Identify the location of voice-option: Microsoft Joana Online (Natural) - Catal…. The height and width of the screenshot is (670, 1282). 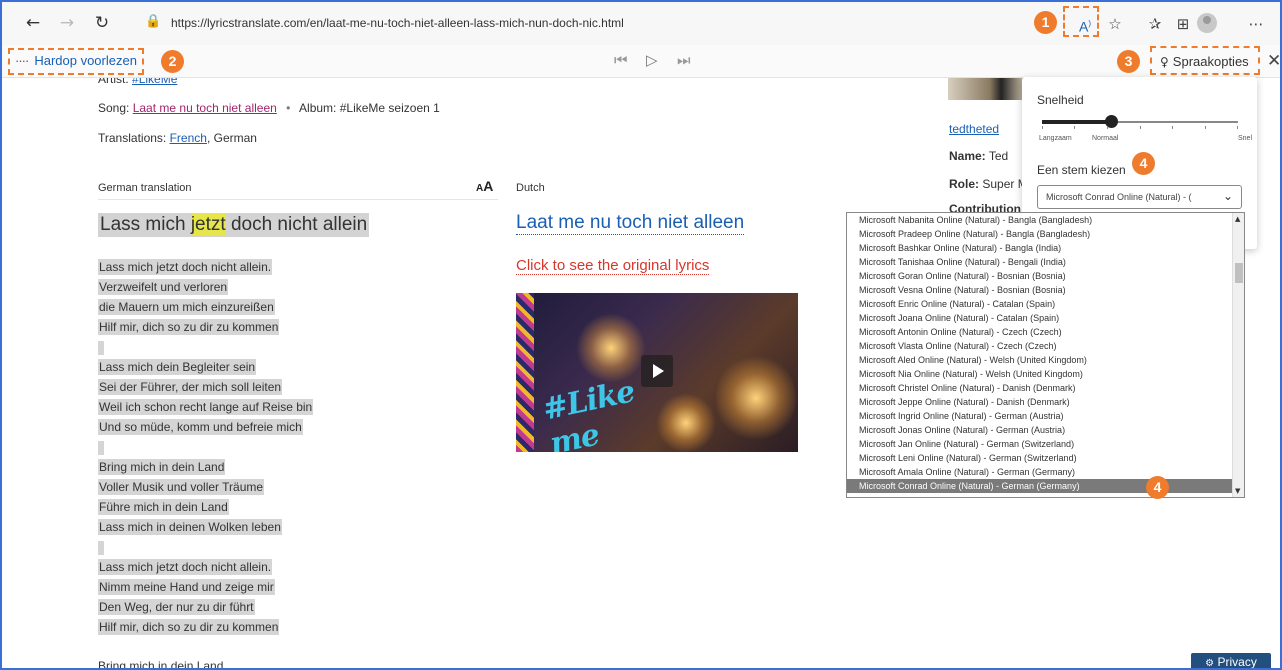
(1045, 318).